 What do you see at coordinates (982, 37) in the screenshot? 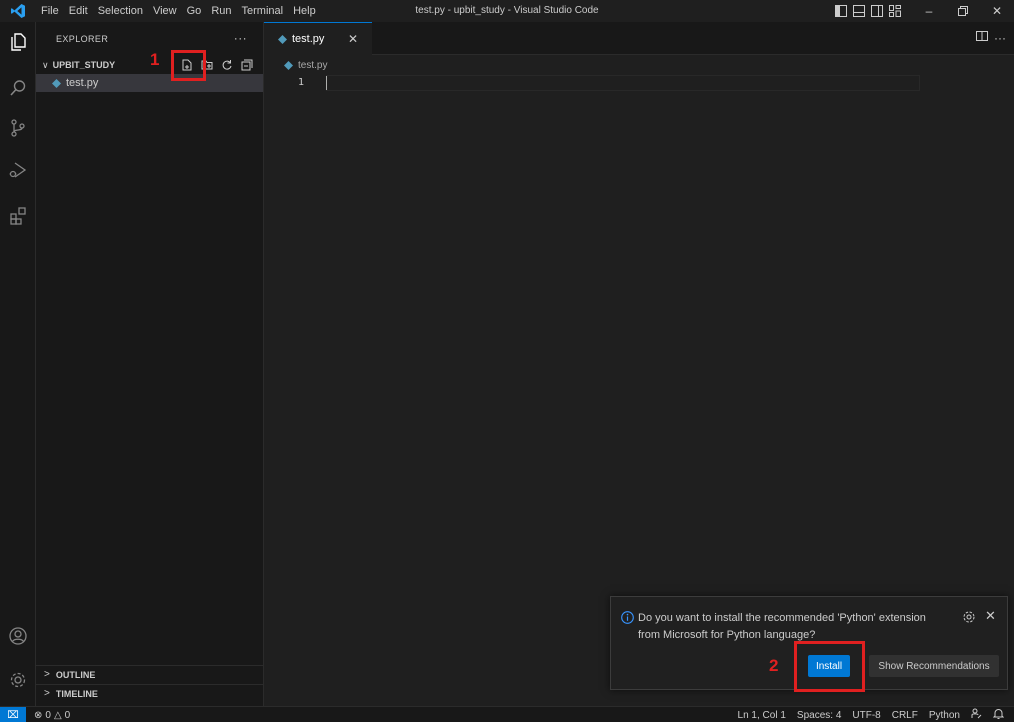
I see `split-editor-icon` at bounding box center [982, 37].